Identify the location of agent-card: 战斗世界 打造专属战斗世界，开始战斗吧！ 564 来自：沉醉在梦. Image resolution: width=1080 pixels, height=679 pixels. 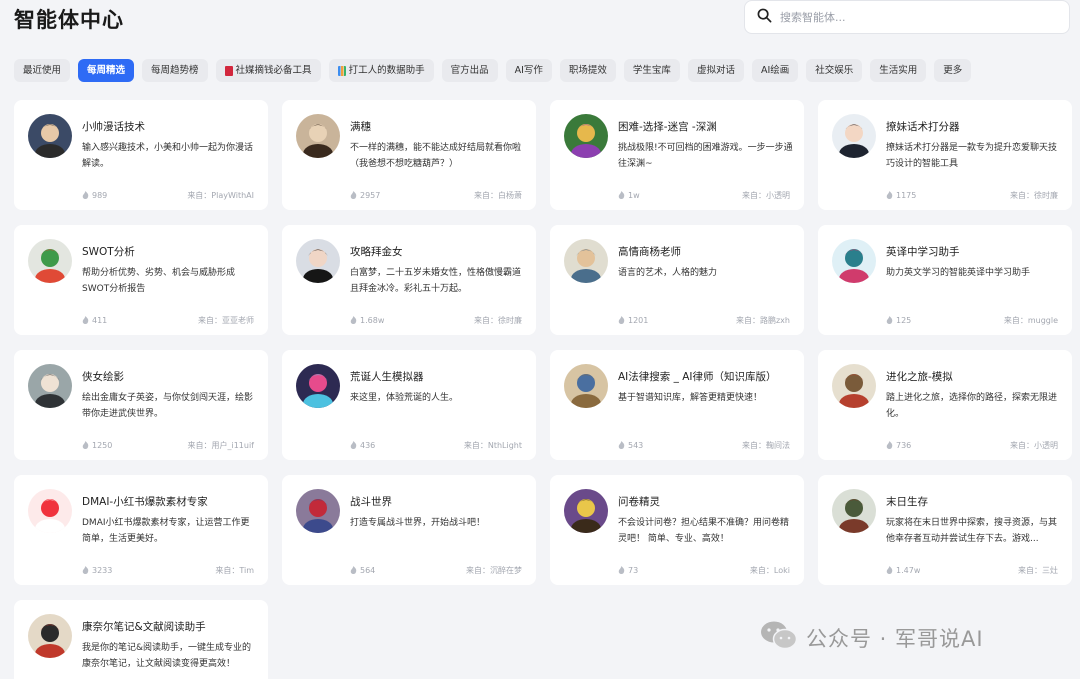
(409, 530).